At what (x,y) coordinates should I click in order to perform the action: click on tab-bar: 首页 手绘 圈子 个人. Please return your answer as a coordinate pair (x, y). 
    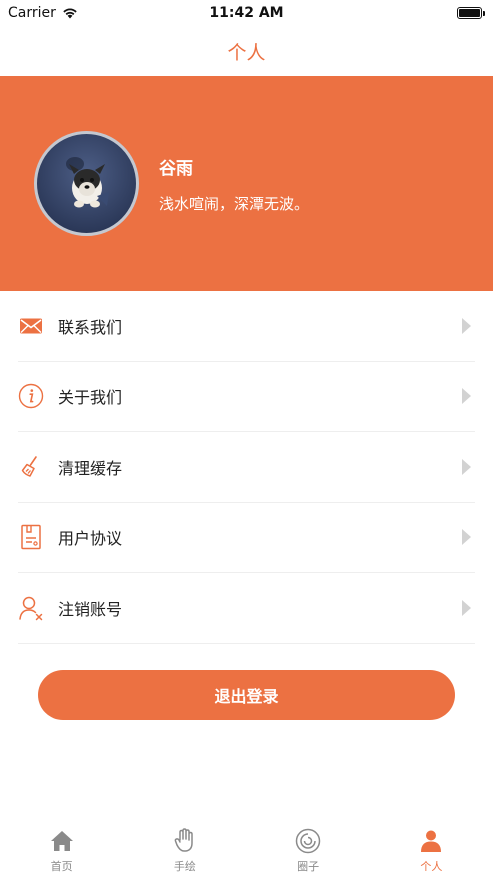
    Looking at the image, I should click on (246, 851).